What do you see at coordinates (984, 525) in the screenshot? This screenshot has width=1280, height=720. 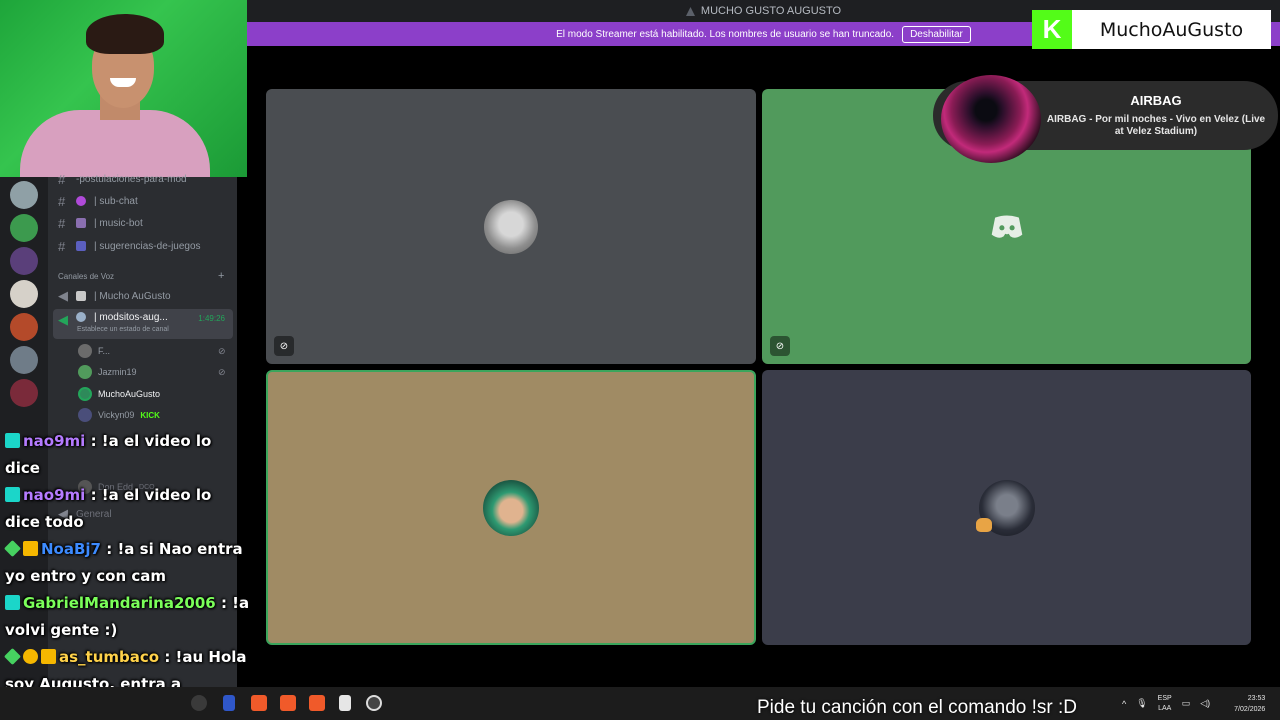 I see `cat-decoration-icon` at bounding box center [984, 525].